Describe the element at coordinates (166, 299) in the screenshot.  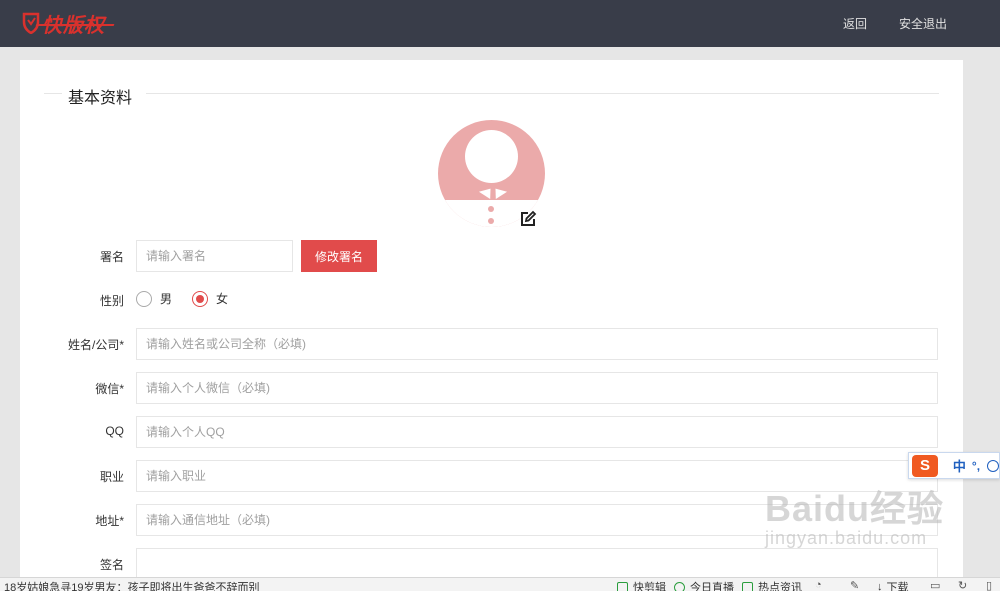
I see `gender-male-label: 男` at that location.